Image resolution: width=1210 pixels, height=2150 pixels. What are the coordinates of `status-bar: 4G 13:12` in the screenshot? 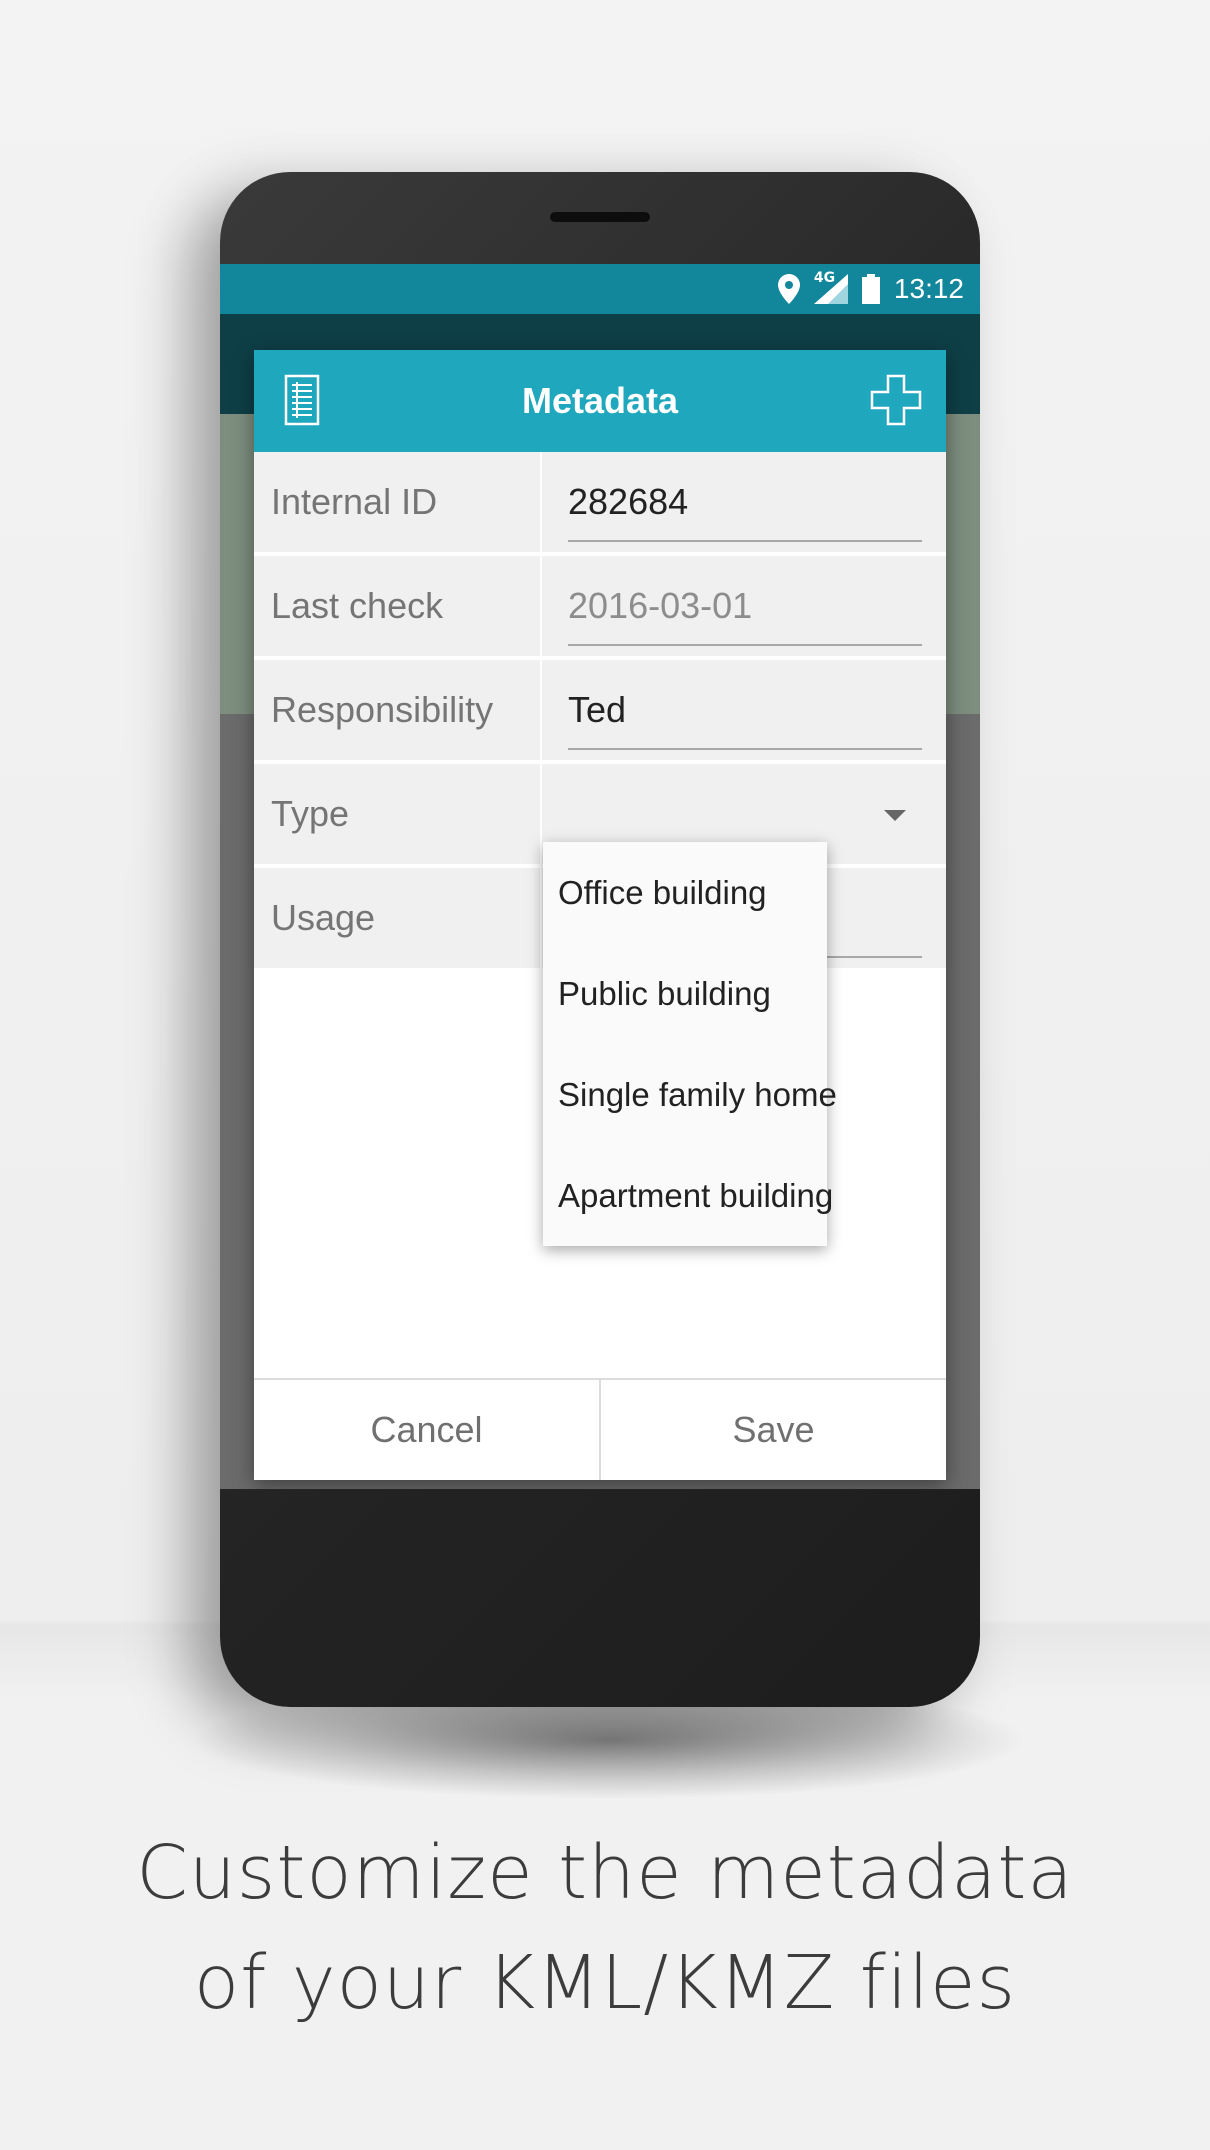 It's located at (600, 289).